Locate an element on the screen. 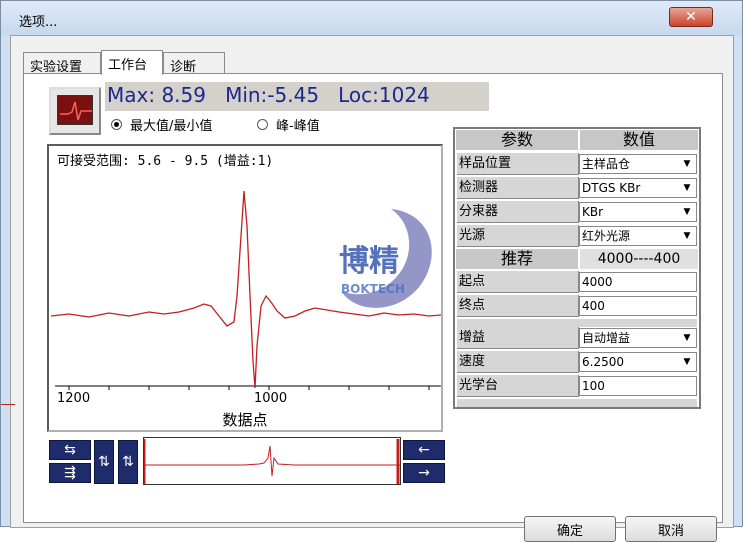 The image size is (743, 542). radio-button-selected is located at coordinates (116, 124).